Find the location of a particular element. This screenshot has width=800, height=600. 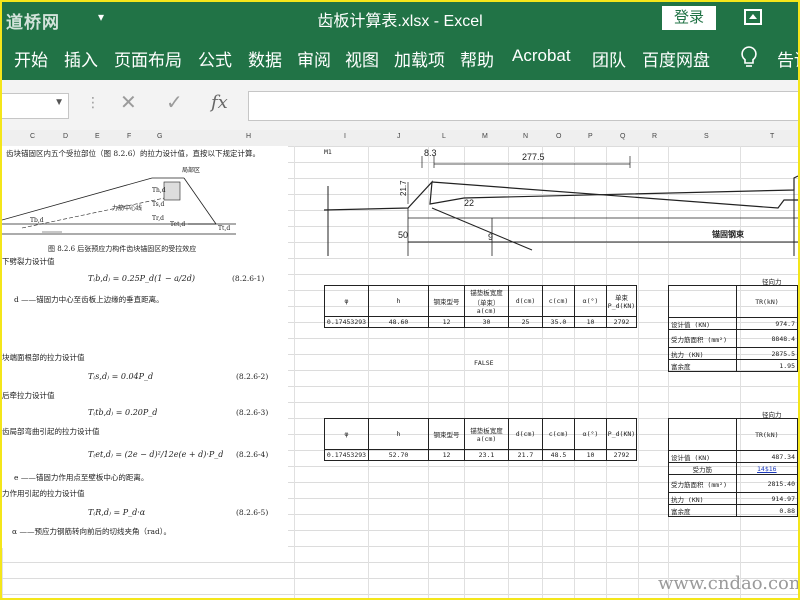

table2-cell: 23.1 is located at coordinates (486, 455).